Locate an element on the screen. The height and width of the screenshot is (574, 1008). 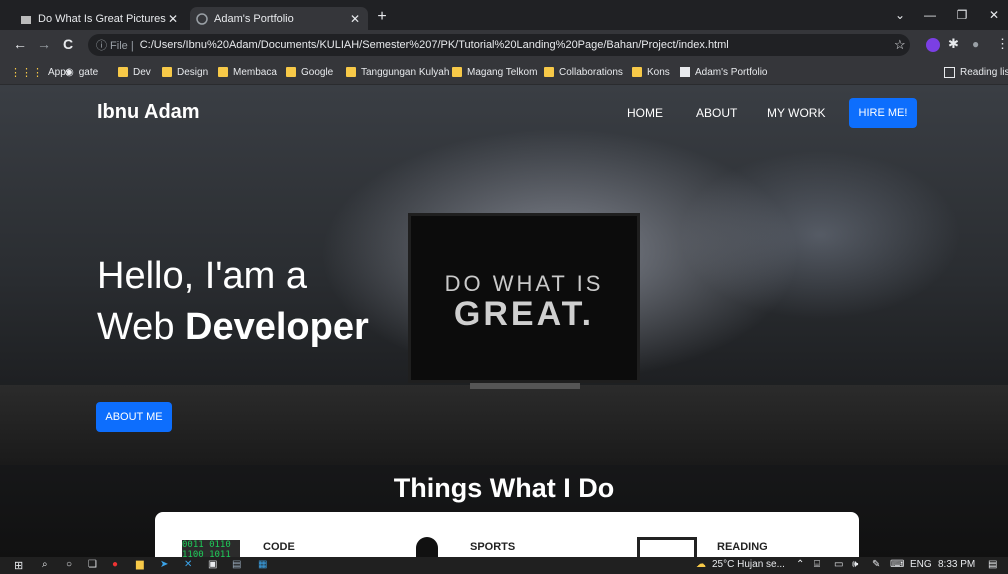
bookmark-star-icon: ☆ is located at coordinates (900, 45).